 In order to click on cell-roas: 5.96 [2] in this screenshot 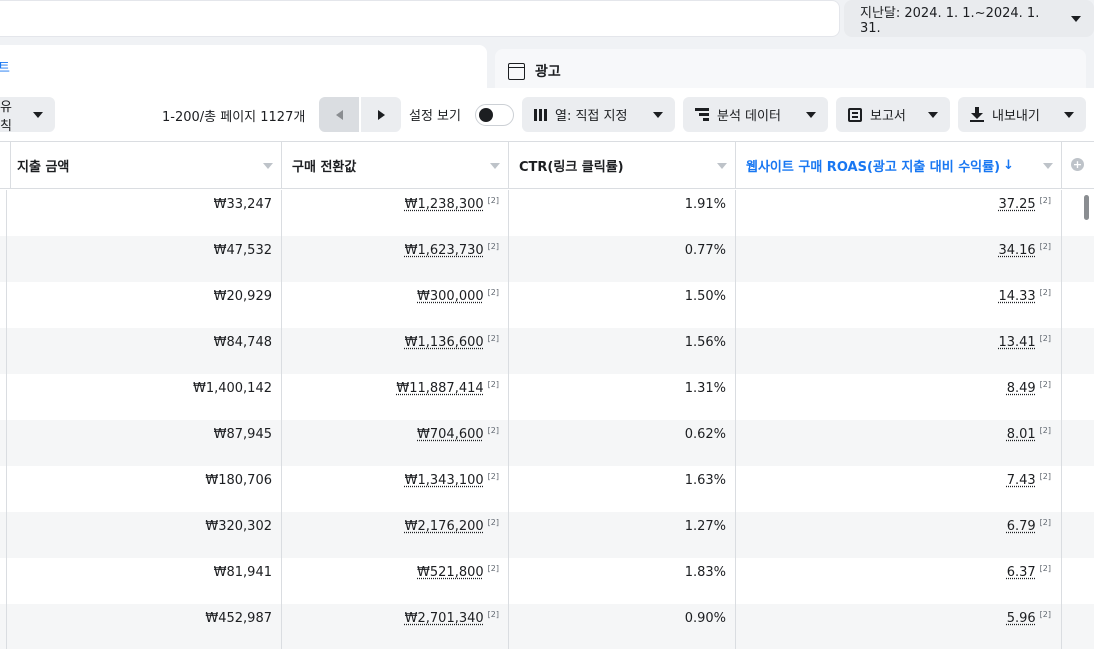, I will do `click(899, 626)`.